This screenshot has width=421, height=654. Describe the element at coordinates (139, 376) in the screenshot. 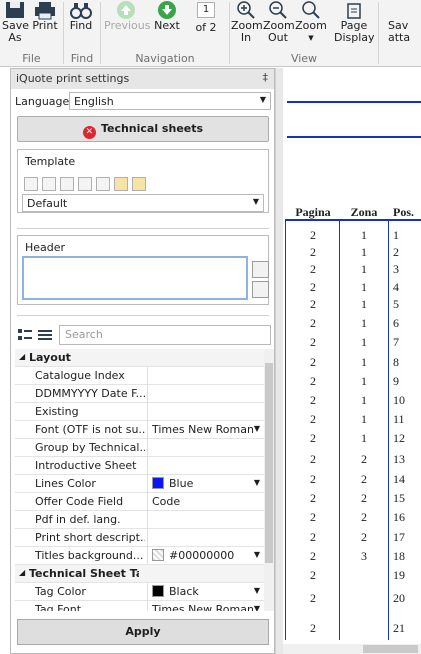

I see `property-row: Catalogue Index✓` at that location.